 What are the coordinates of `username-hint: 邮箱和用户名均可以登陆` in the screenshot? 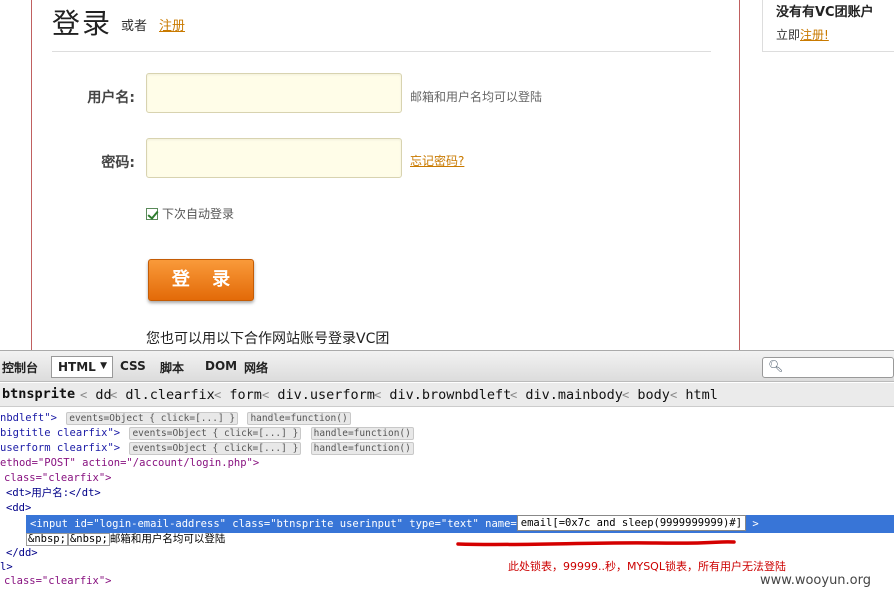 It's located at (476, 97).